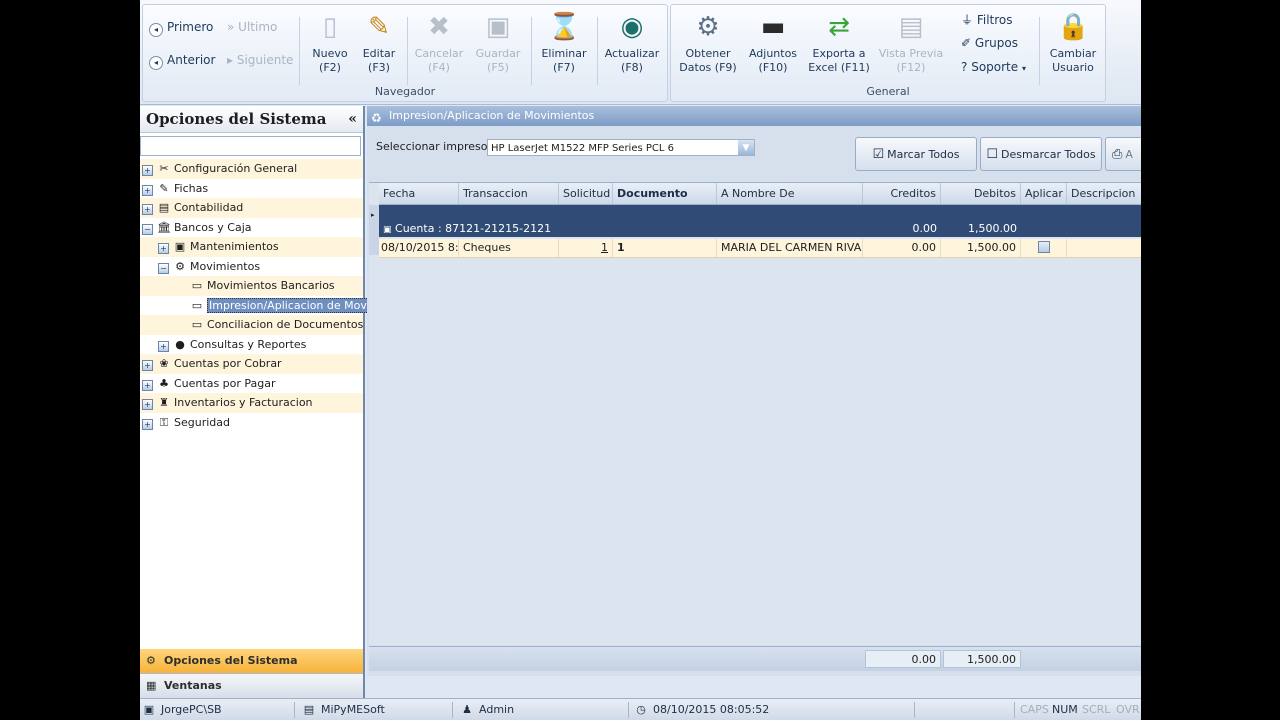 This screenshot has height=720, width=1280. I want to click on printer-select: HP LaserJet M1522 MFP Series PCL 6 ▼, so click(621, 147).